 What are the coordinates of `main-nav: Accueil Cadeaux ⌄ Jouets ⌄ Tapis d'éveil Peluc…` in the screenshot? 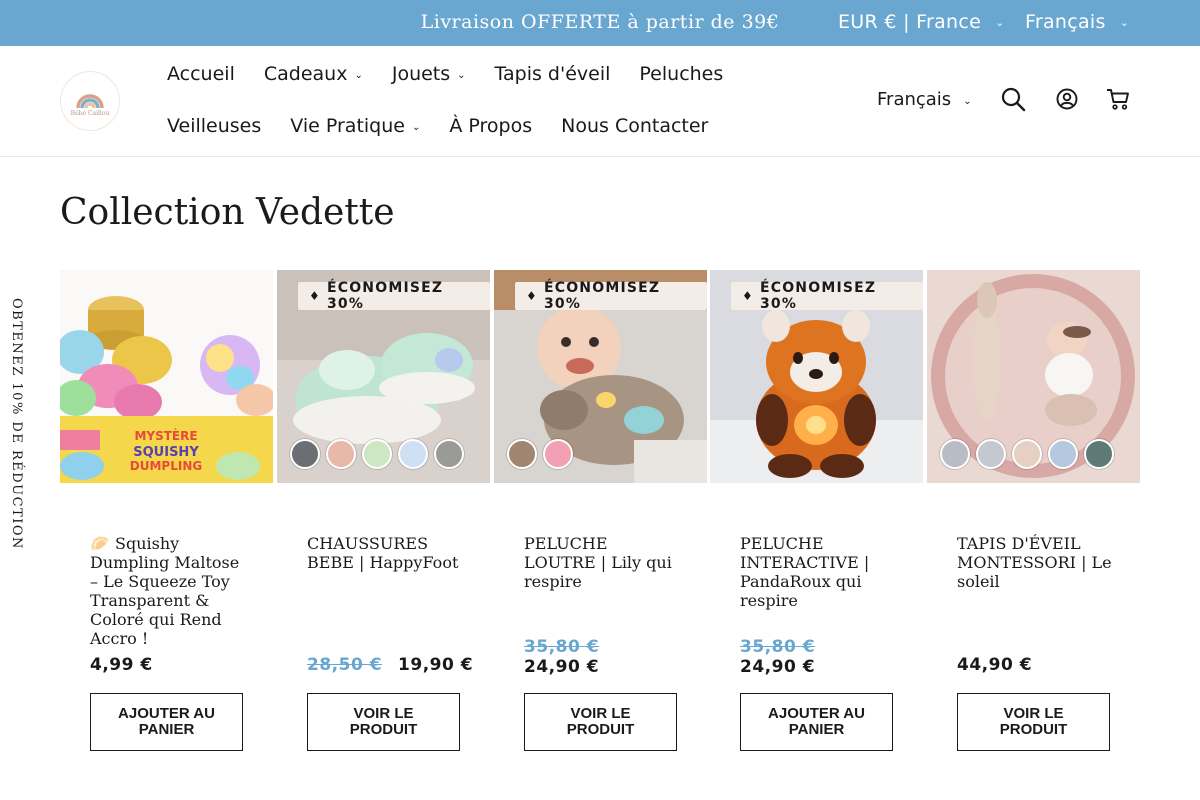 It's located at (487, 101).